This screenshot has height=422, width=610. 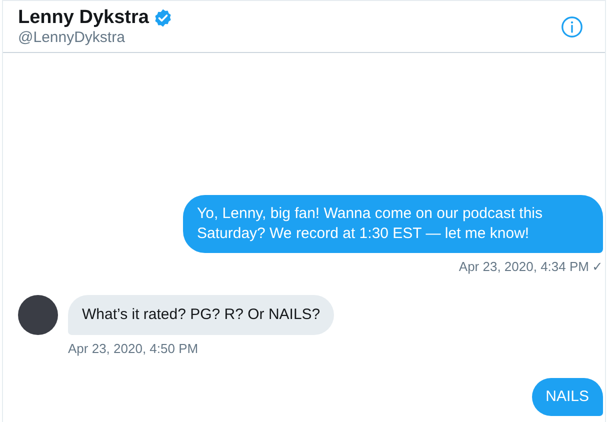 What do you see at coordinates (597, 267) in the screenshot?
I see `sent-checkmark: ✓` at bounding box center [597, 267].